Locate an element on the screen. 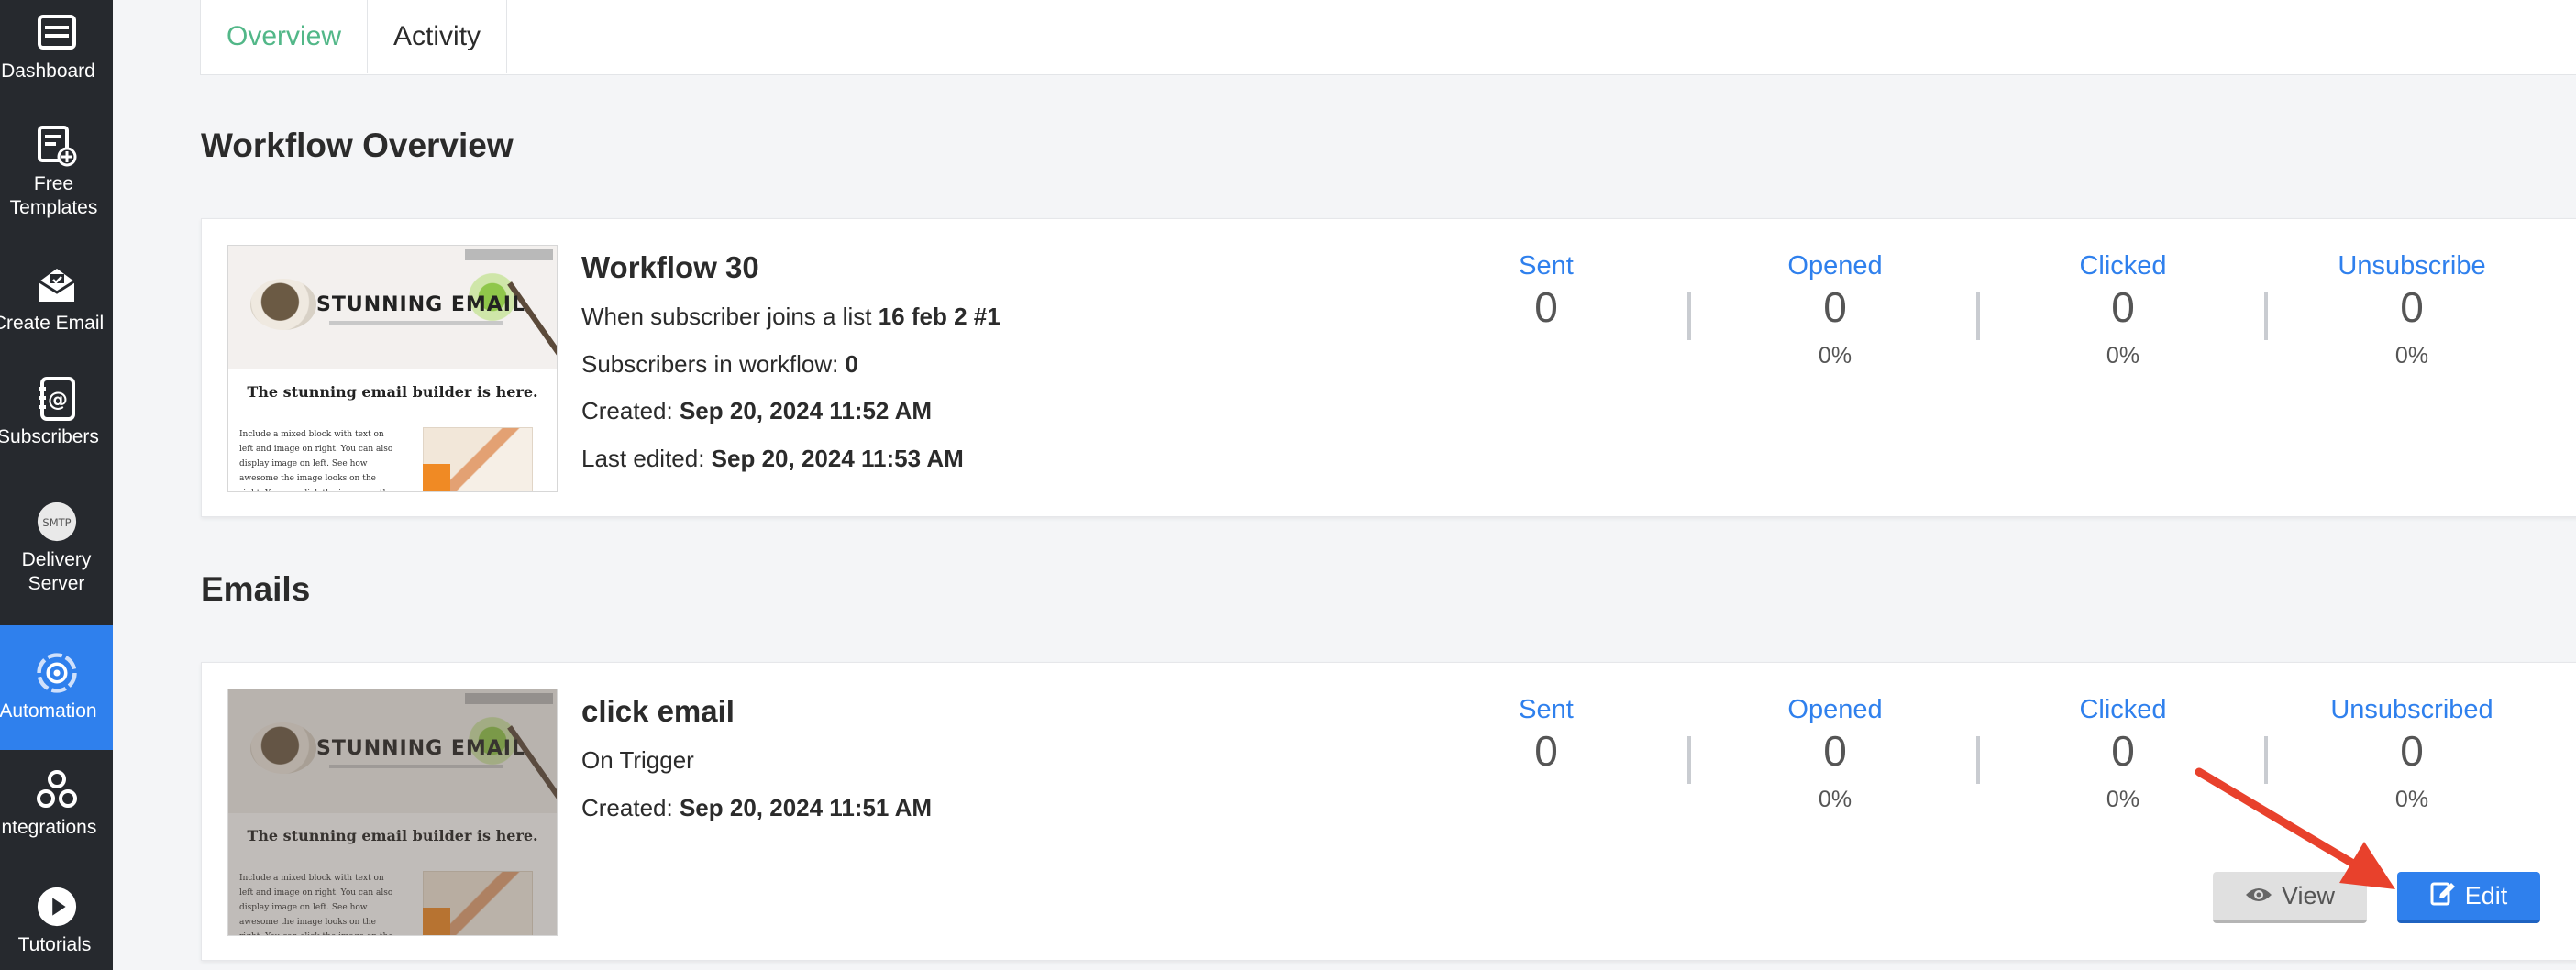 The height and width of the screenshot is (970, 2576). sidebar-item-integrations: Integrations is located at coordinates (56, 804).